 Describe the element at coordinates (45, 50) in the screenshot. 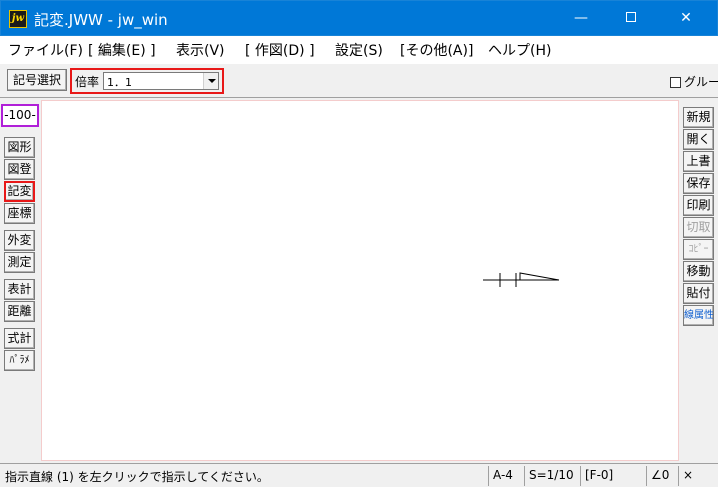

I see `menu-file: ファイル(F)` at that location.